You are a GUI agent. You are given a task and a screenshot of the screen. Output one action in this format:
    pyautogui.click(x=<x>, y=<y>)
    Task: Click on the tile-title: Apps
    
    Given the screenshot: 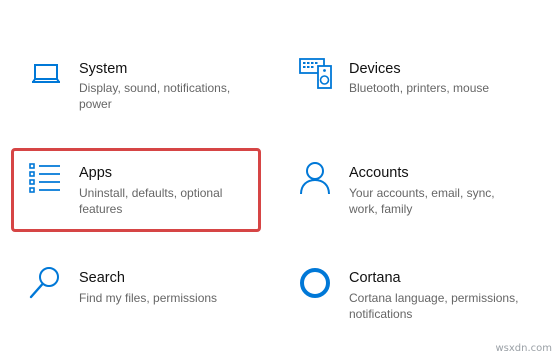 What is the action you would take?
    pyautogui.click(x=96, y=173)
    